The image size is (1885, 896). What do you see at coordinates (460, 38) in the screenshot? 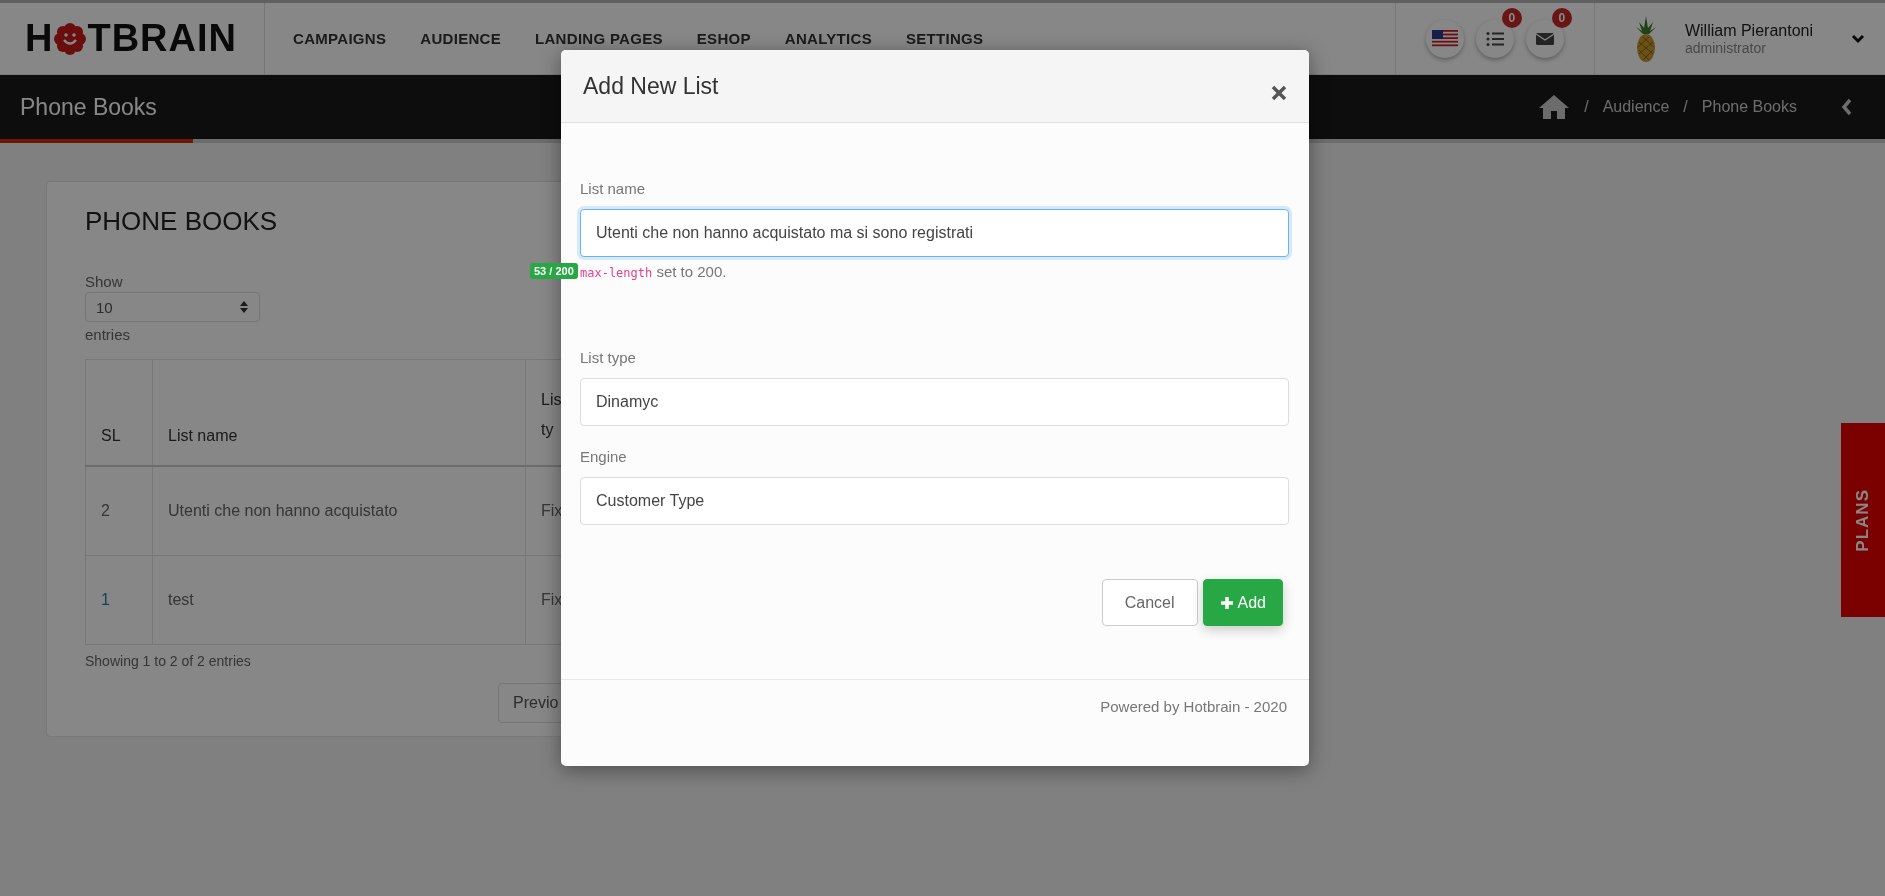
I see `nav-link: AUDIENCE` at bounding box center [460, 38].